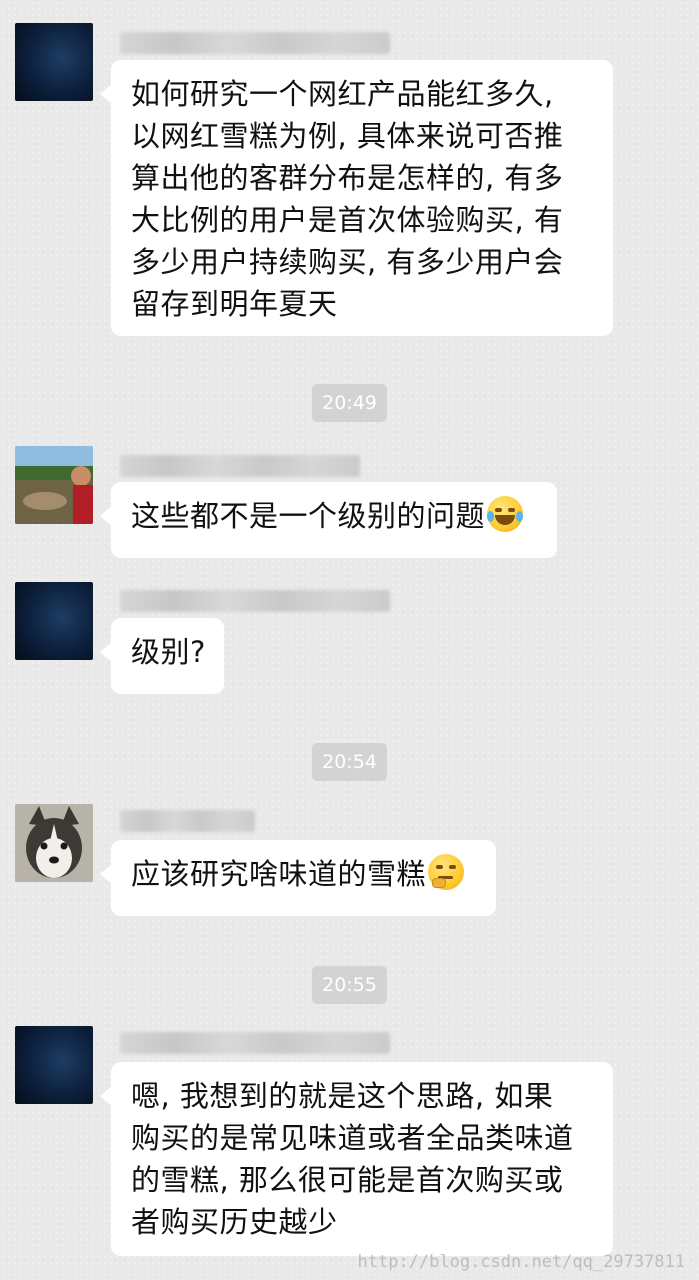 This screenshot has height=1280, width=699. What do you see at coordinates (279, 874) in the screenshot?
I see `message-text: 应该研究啥味道的雪糕` at bounding box center [279, 874].